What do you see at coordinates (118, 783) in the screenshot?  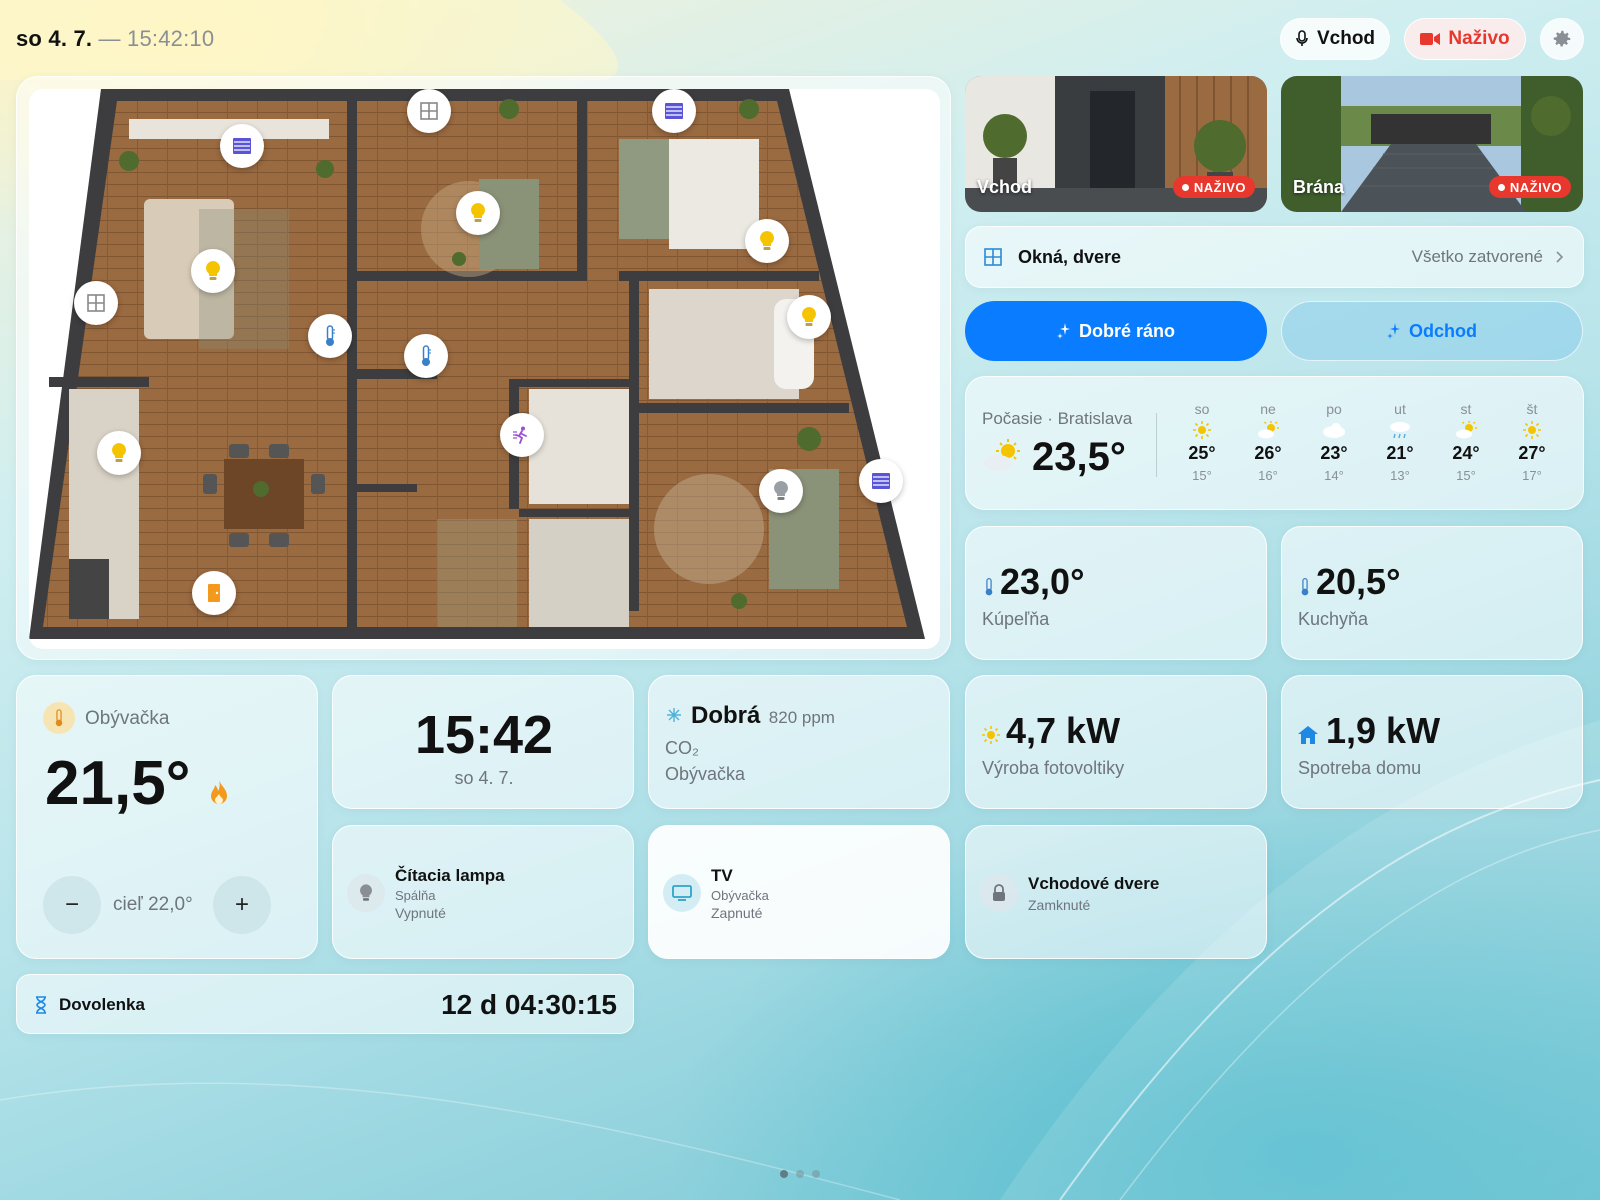 I see `thermostat-temp: 21,5°` at bounding box center [118, 783].